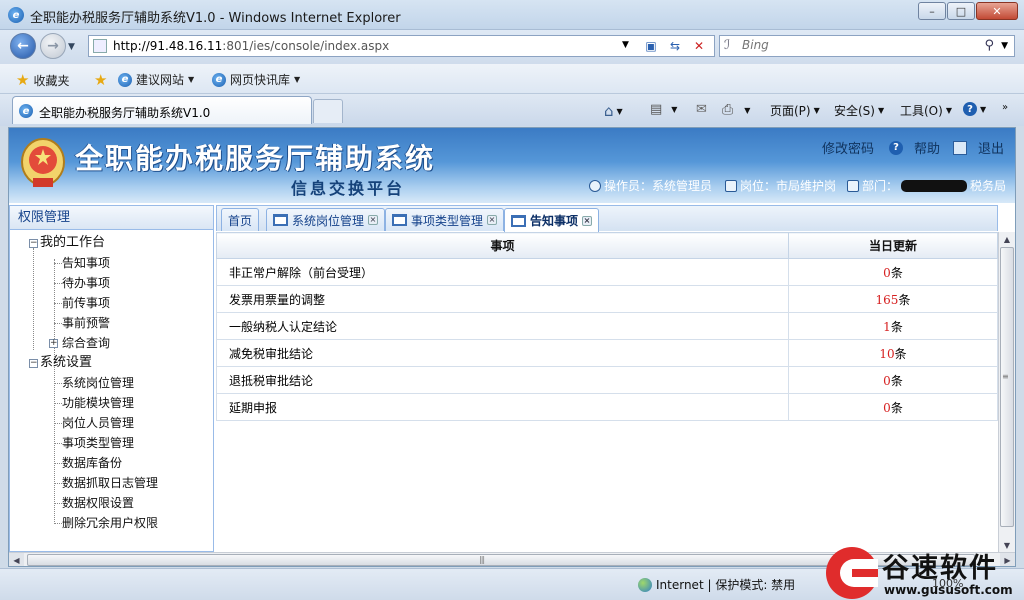 The image size is (1024, 600). Describe the element at coordinates (111, 303) in the screenshot. I see `sidebar-item-forward: 前传事项` at that location.